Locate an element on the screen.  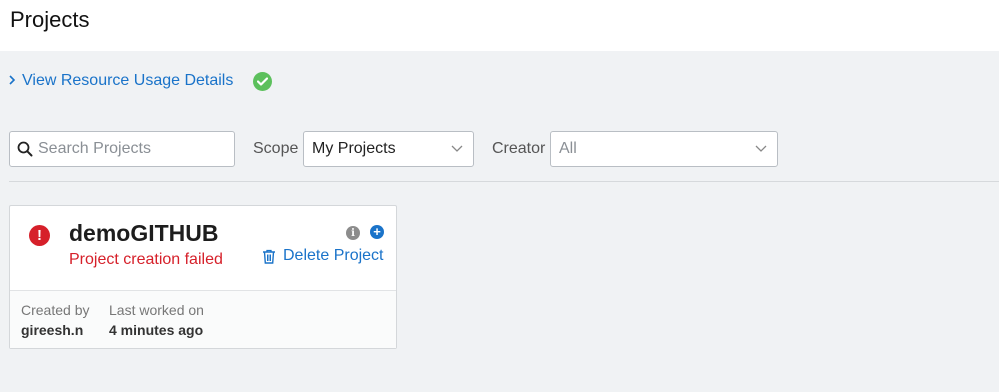
scope-select: My Projects is located at coordinates (388, 149).